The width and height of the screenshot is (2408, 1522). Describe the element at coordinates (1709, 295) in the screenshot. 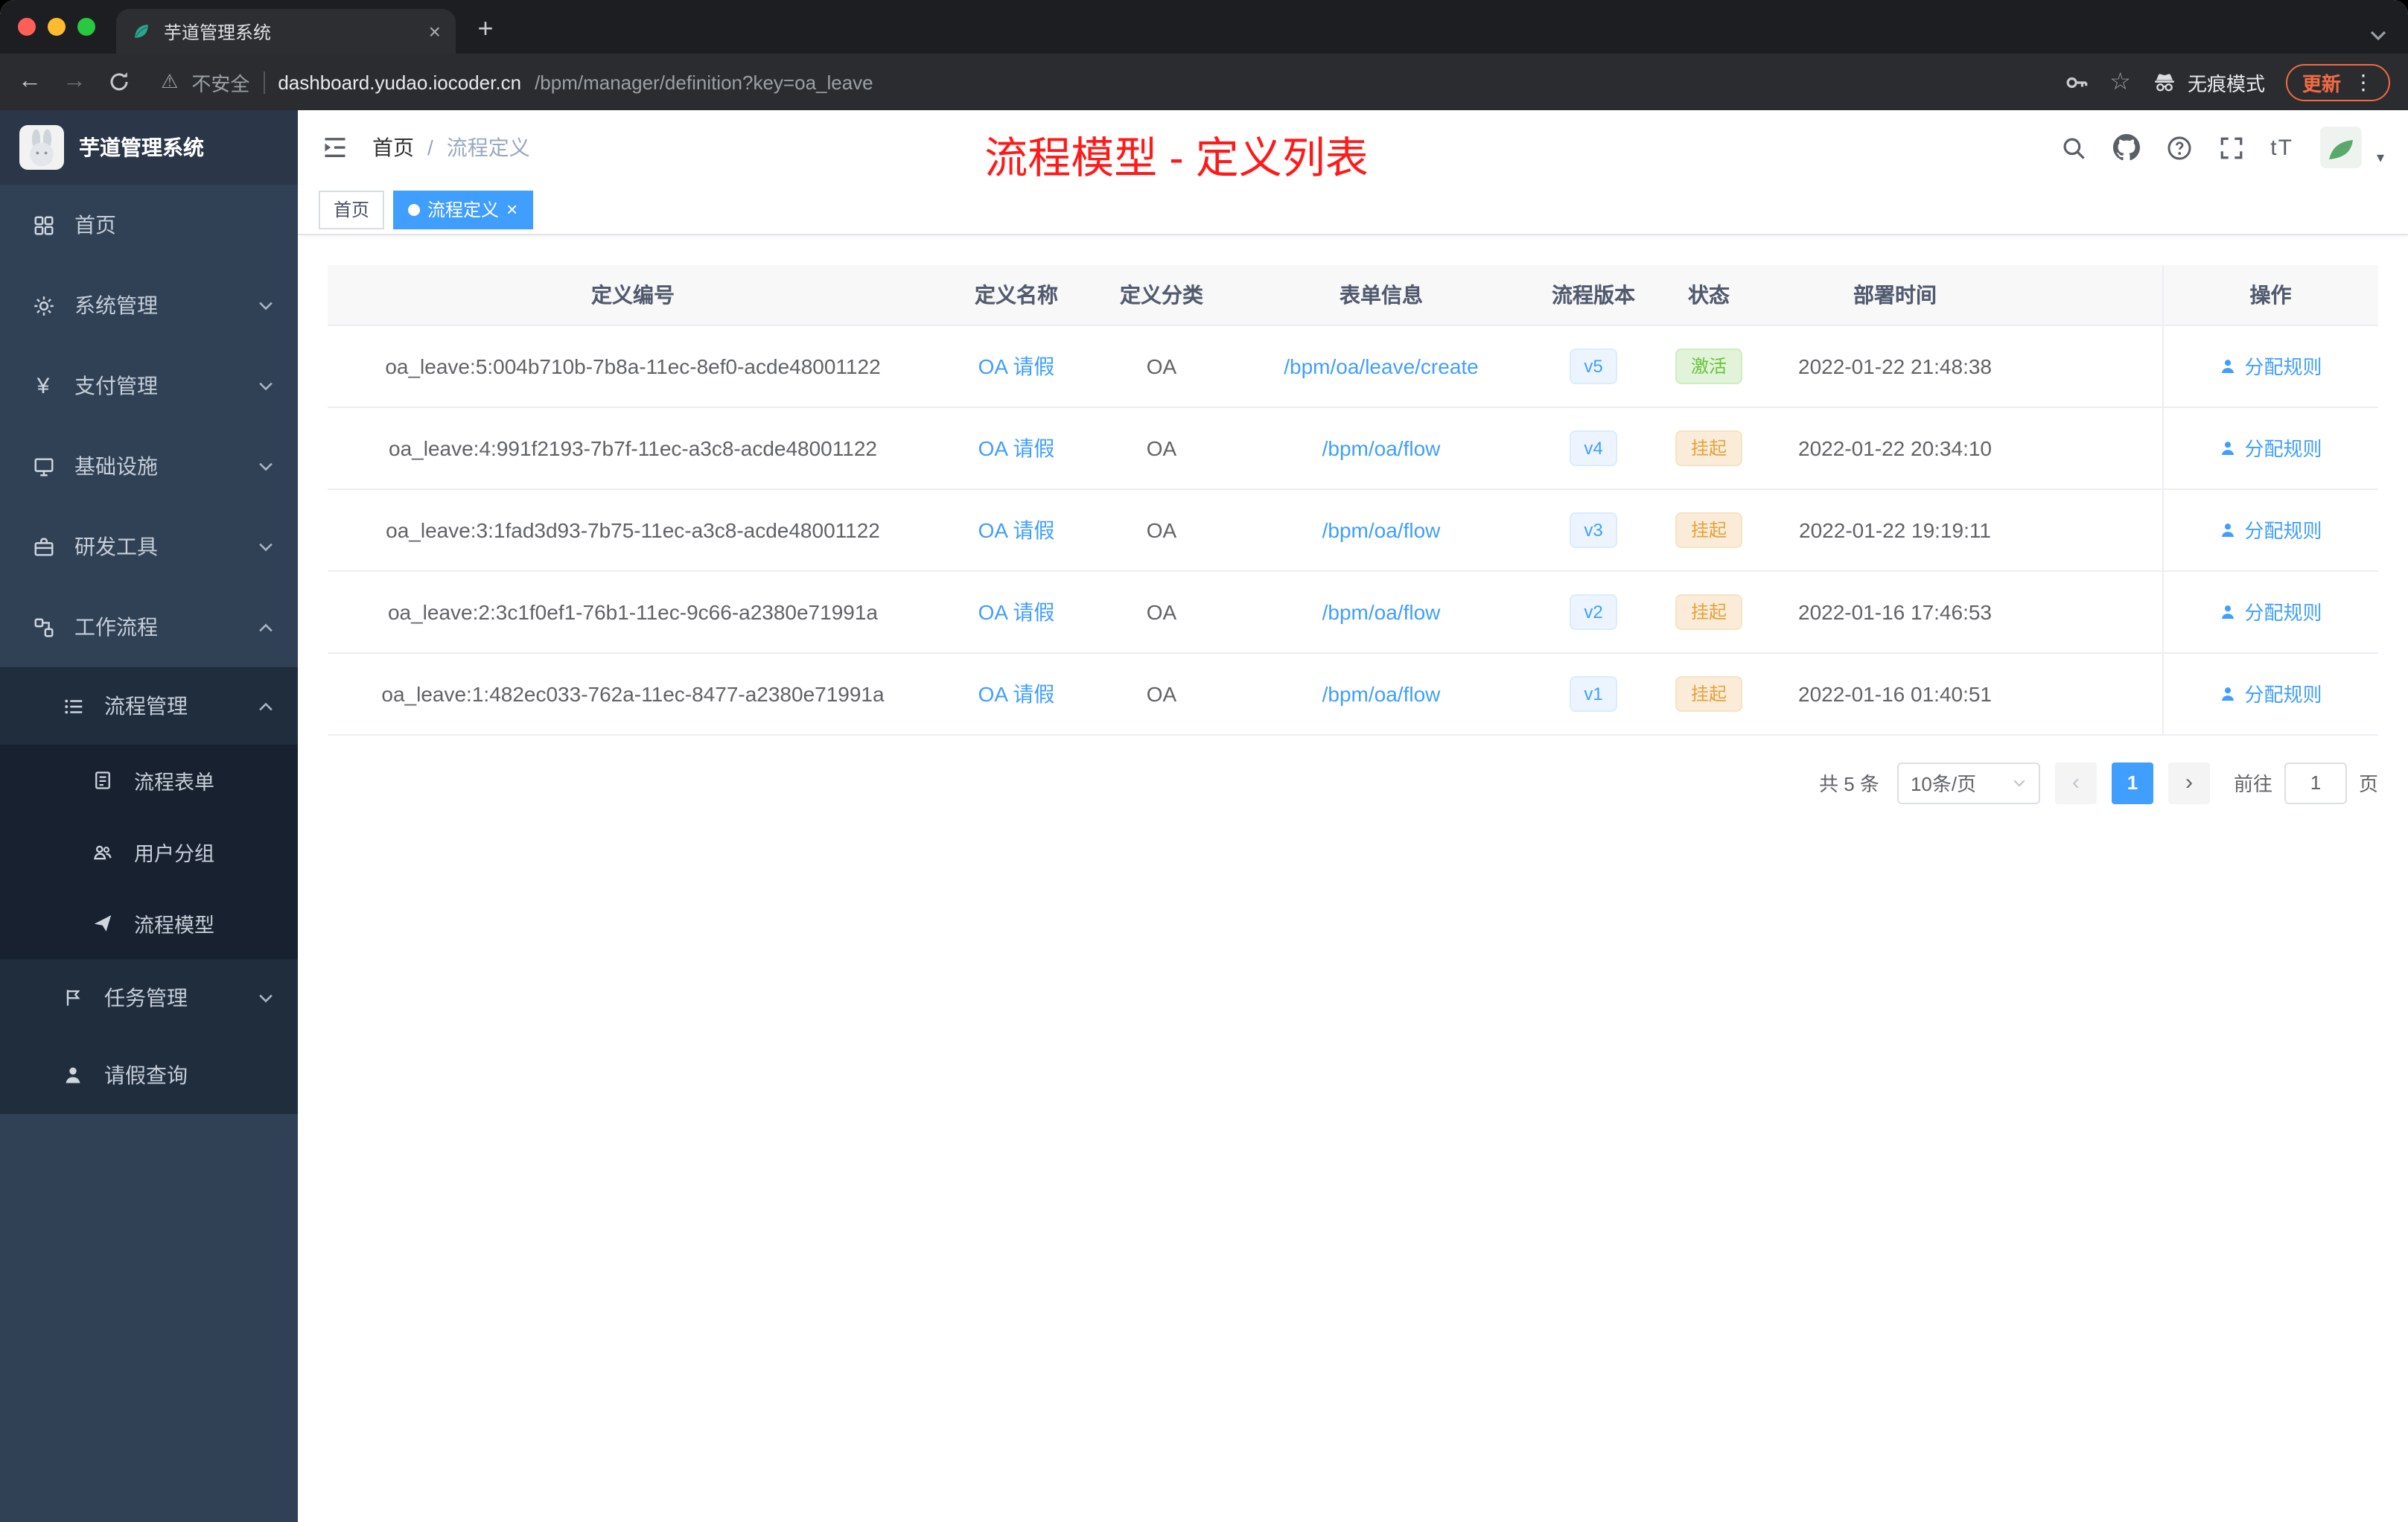

I see `col-header-status: 状态` at that location.